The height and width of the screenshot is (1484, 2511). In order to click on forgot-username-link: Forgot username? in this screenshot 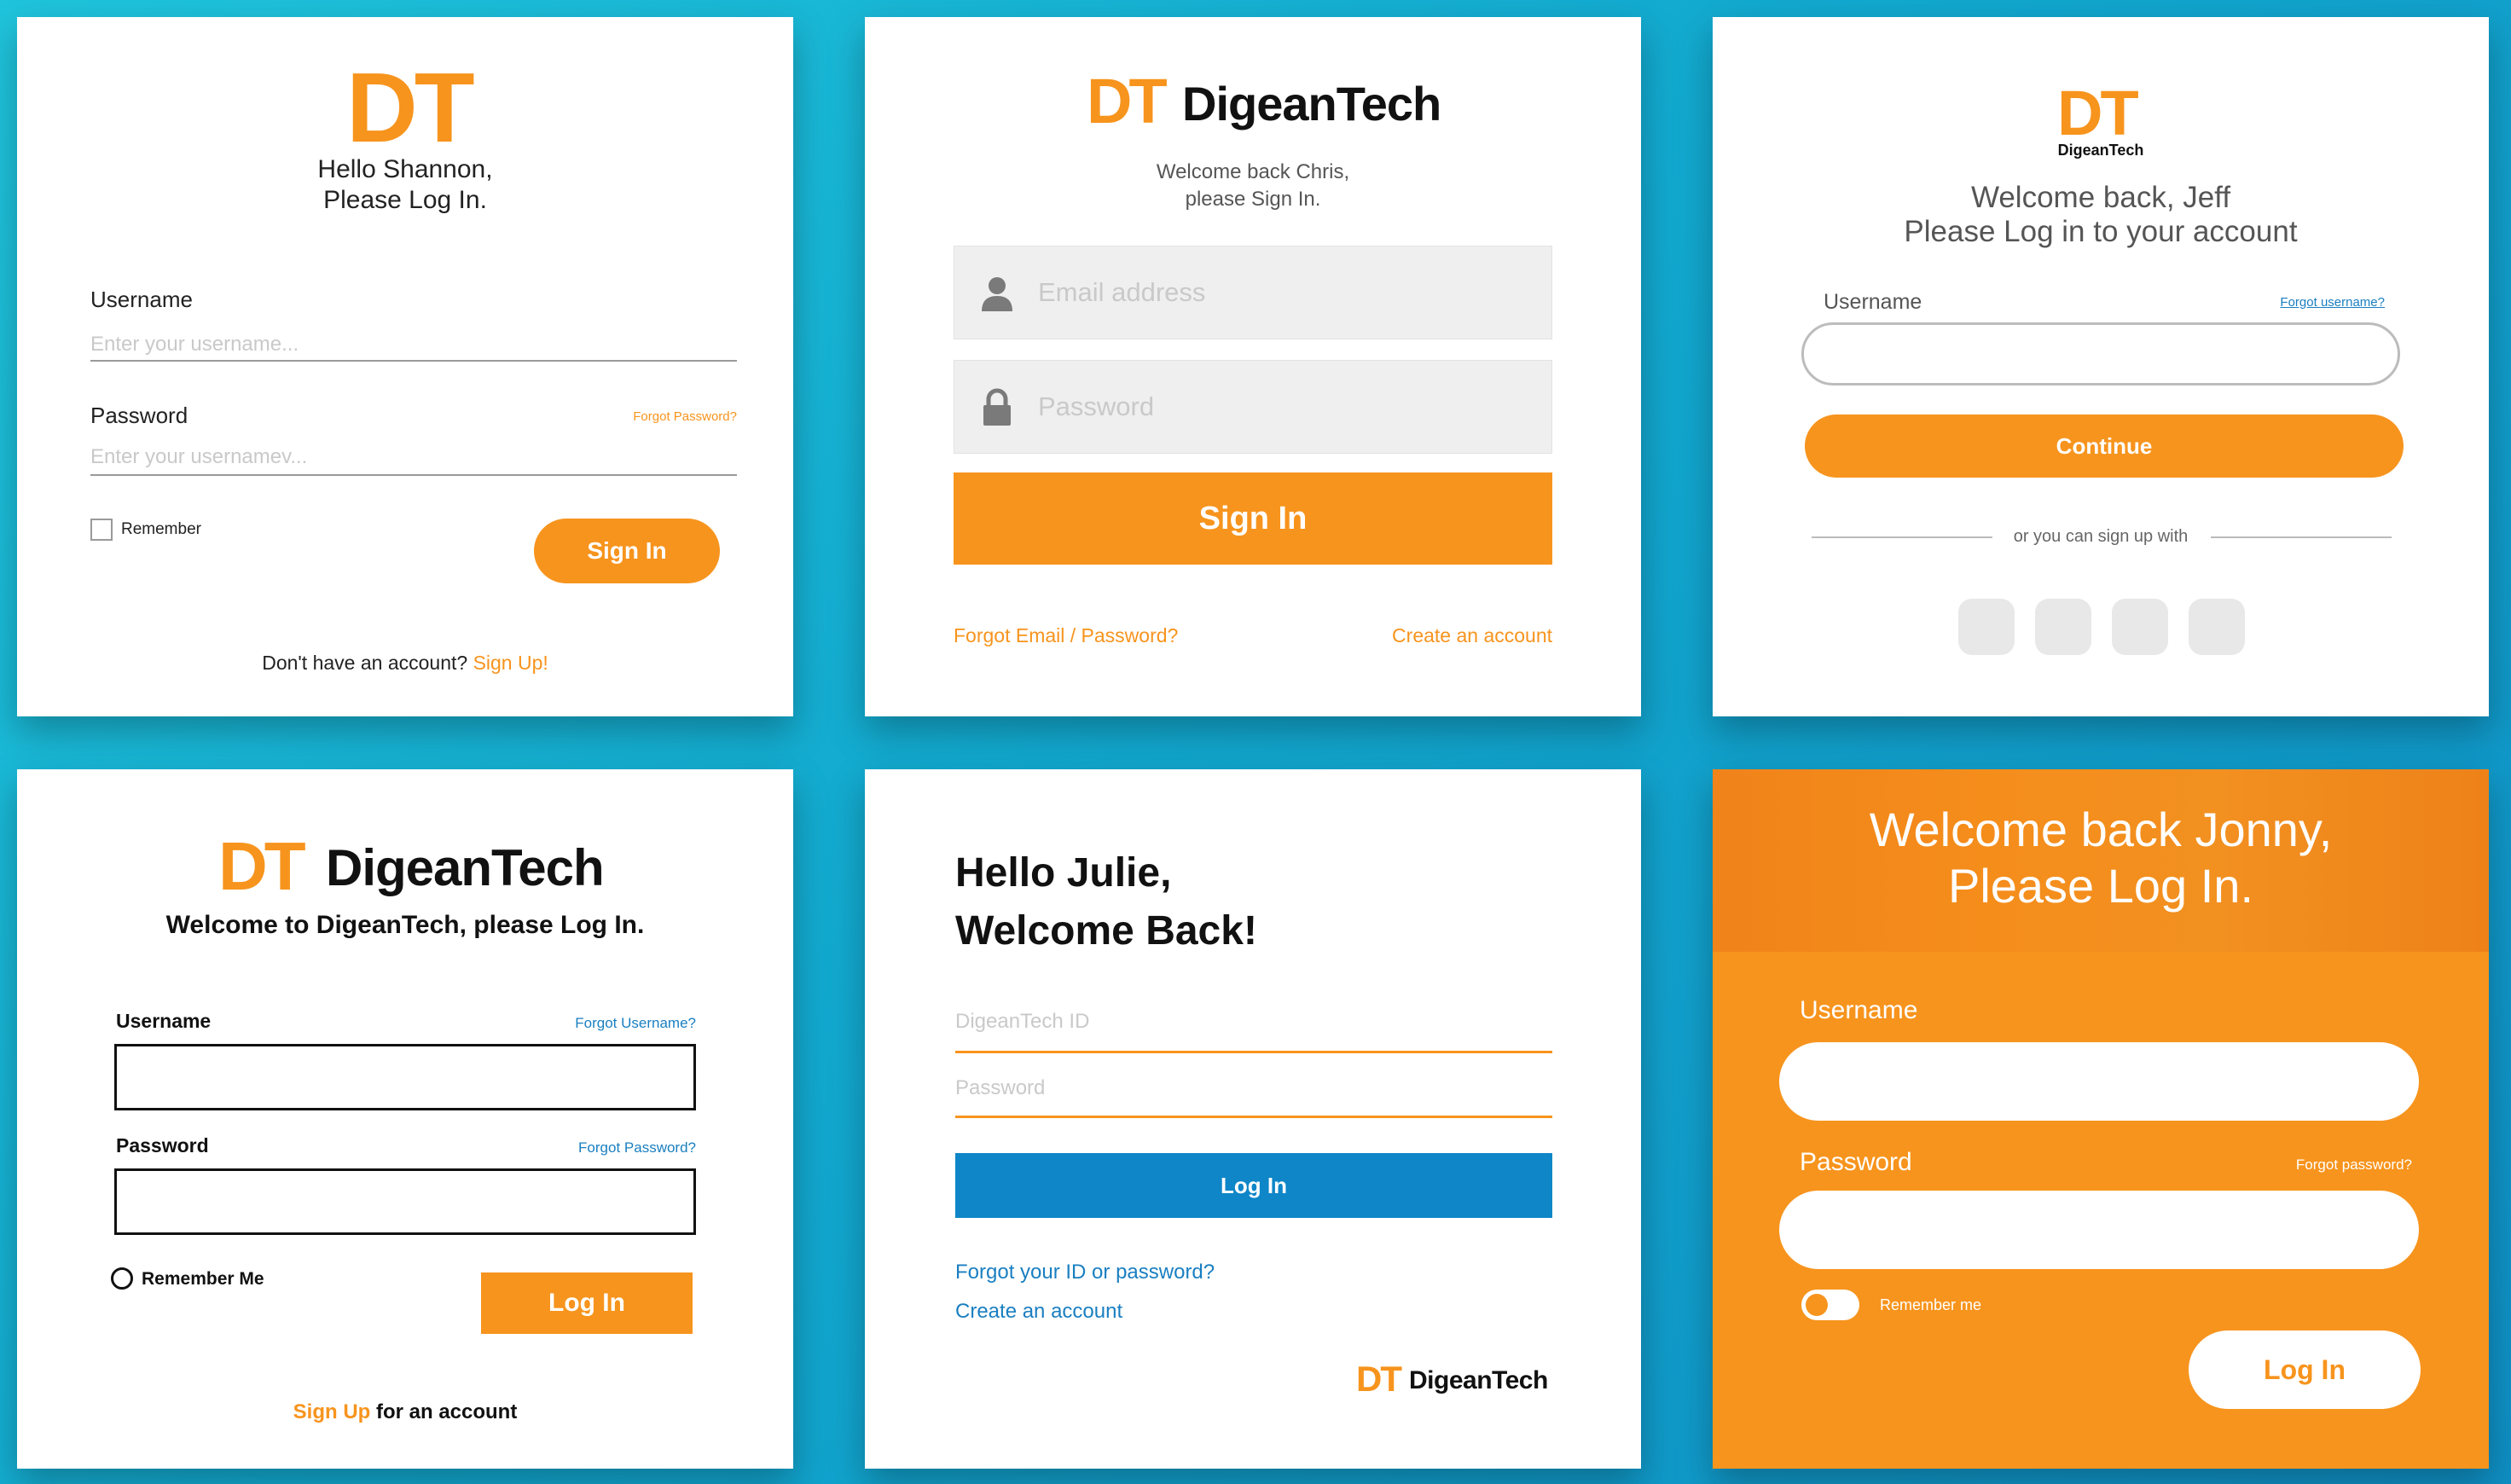, I will do `click(2332, 302)`.